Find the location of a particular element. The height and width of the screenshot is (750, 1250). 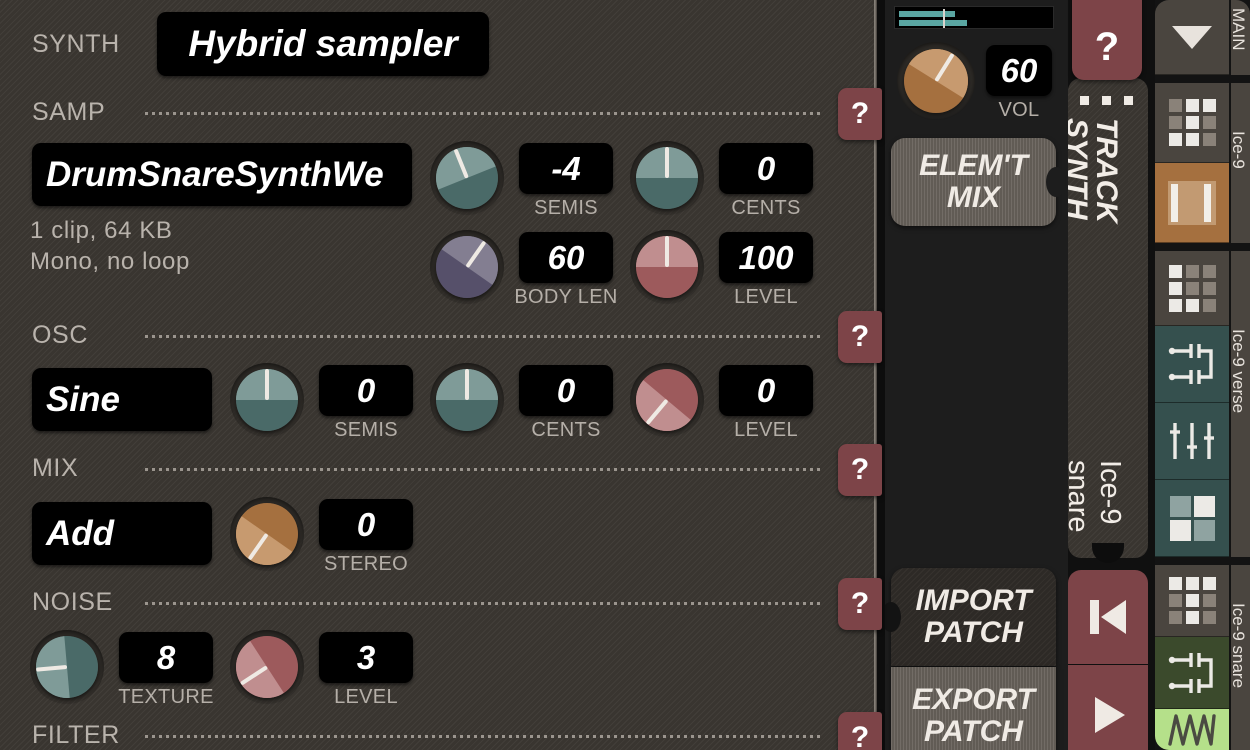

knob-noise-texture is located at coordinates (67, 667).